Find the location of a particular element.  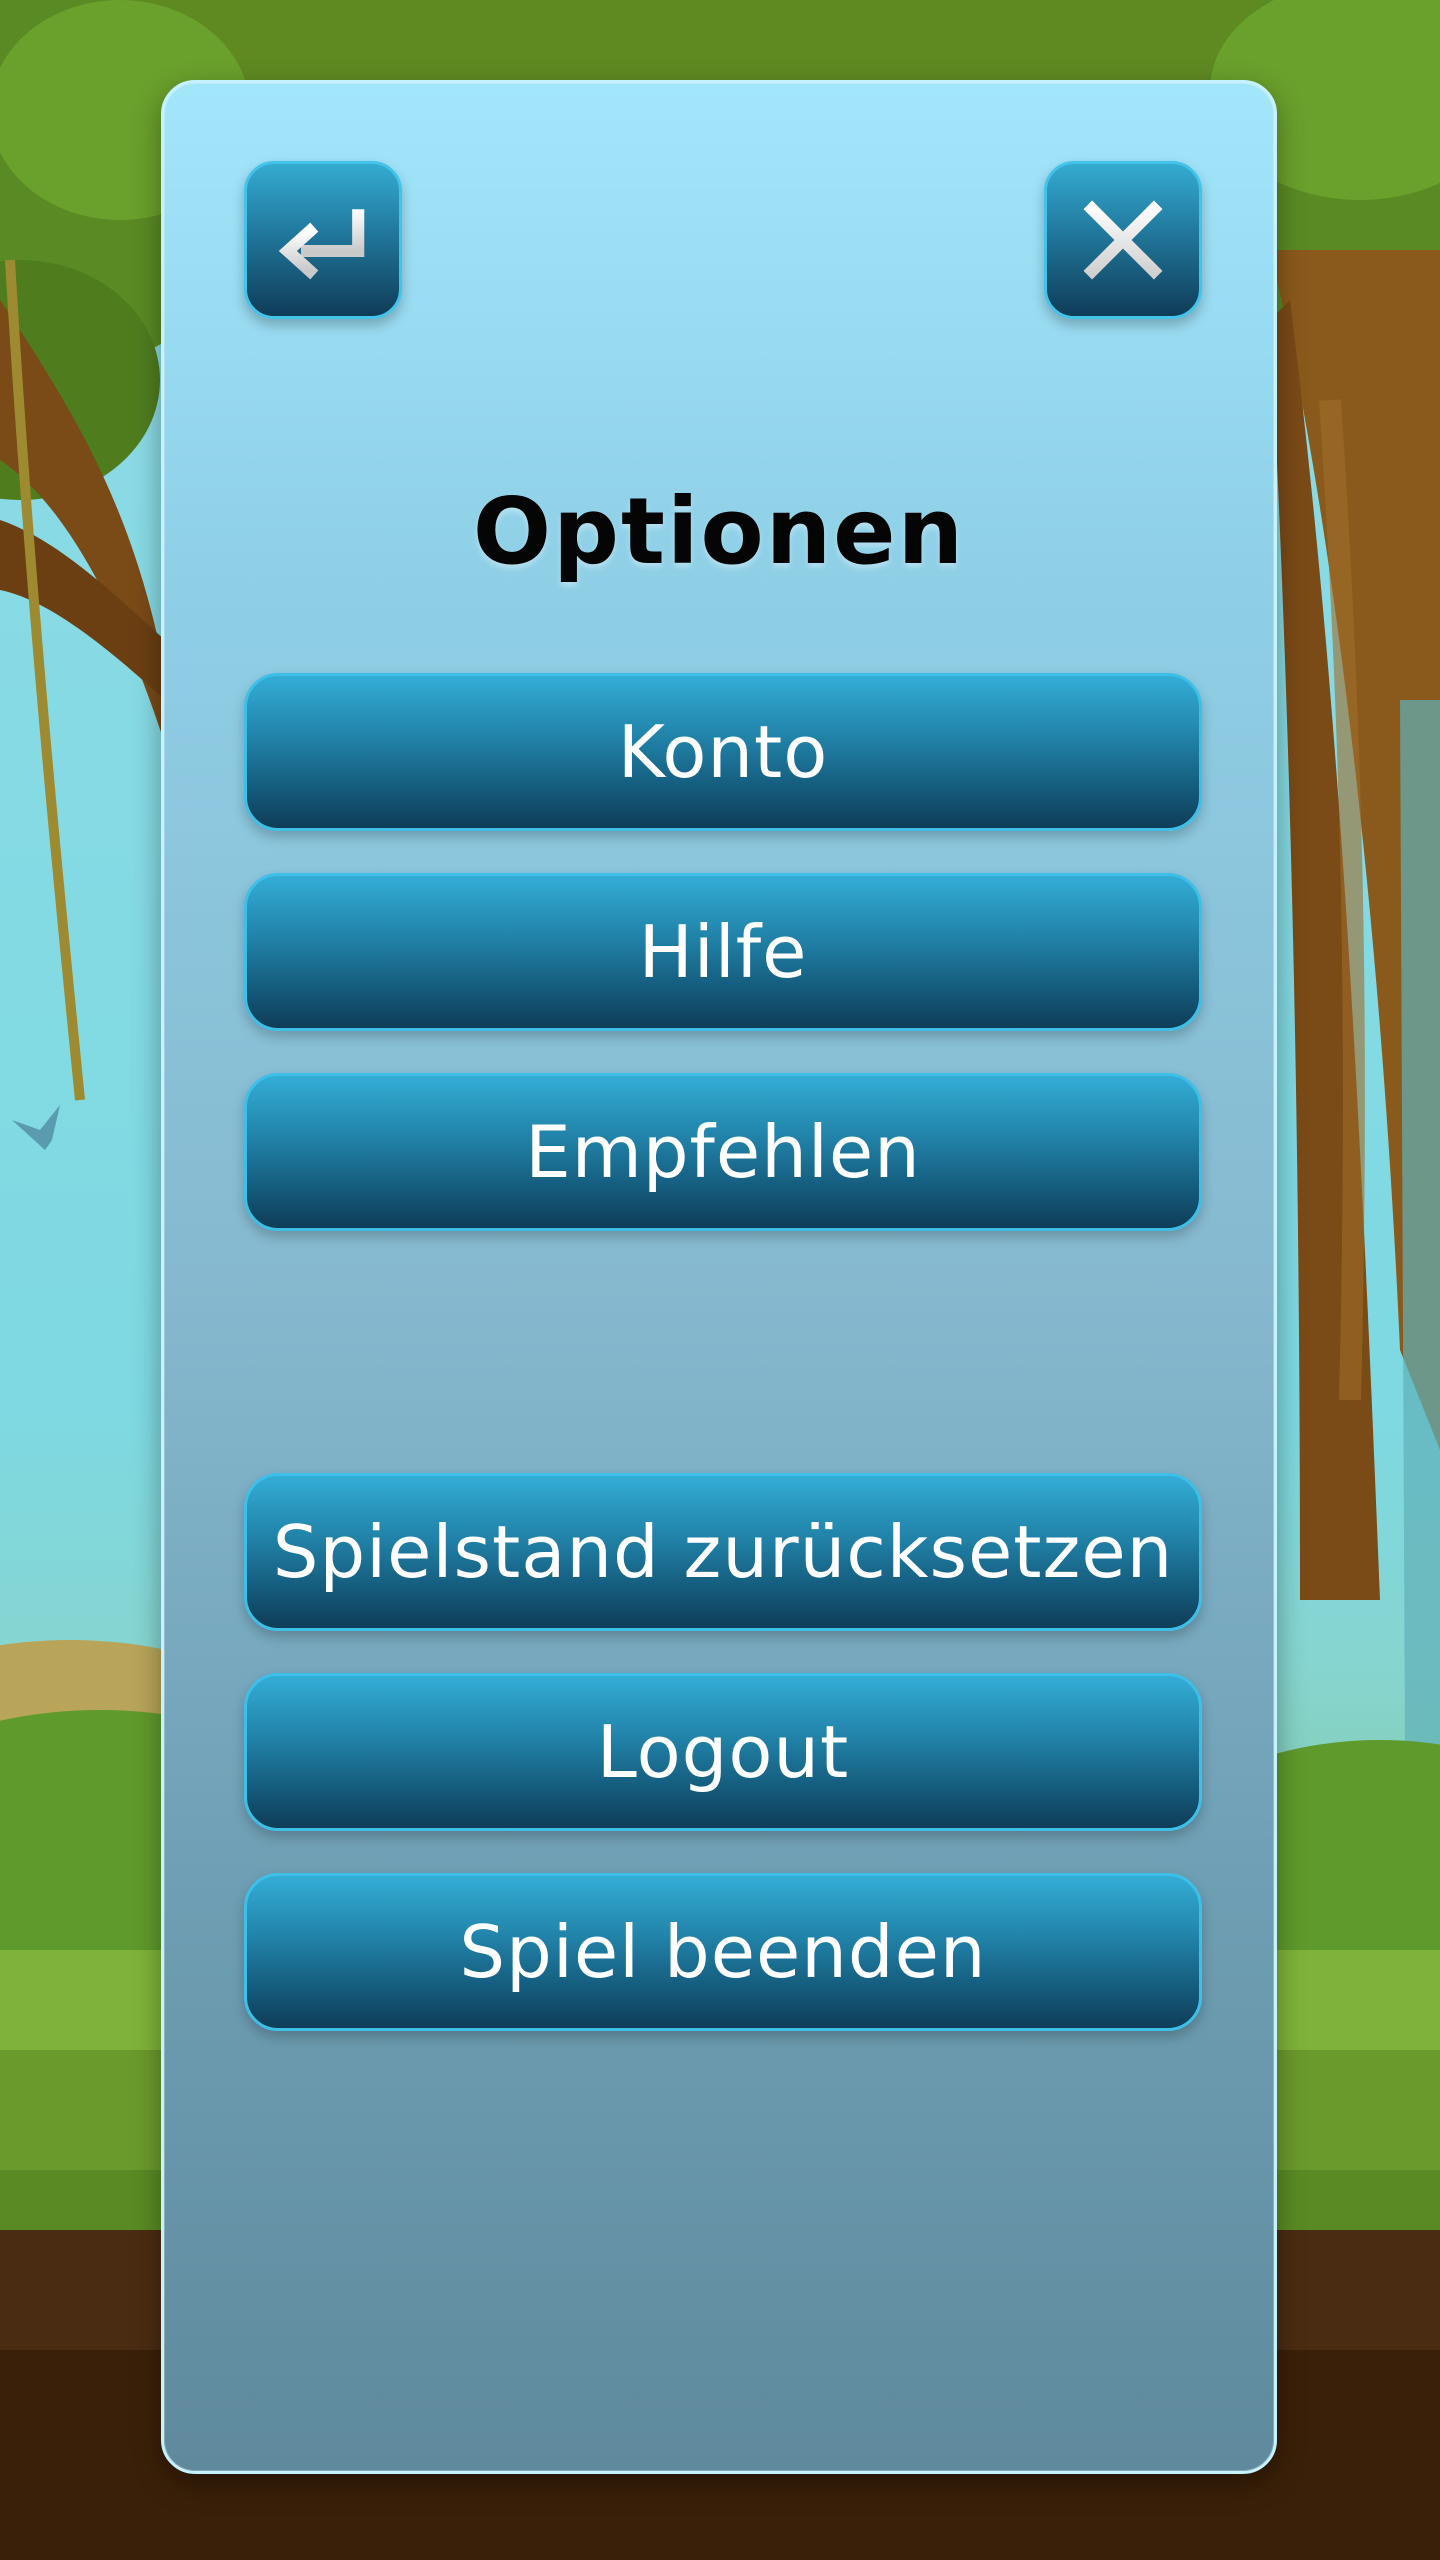

reset-progress-button: Spielstand zurücksetzen is located at coordinates (723, 1552).